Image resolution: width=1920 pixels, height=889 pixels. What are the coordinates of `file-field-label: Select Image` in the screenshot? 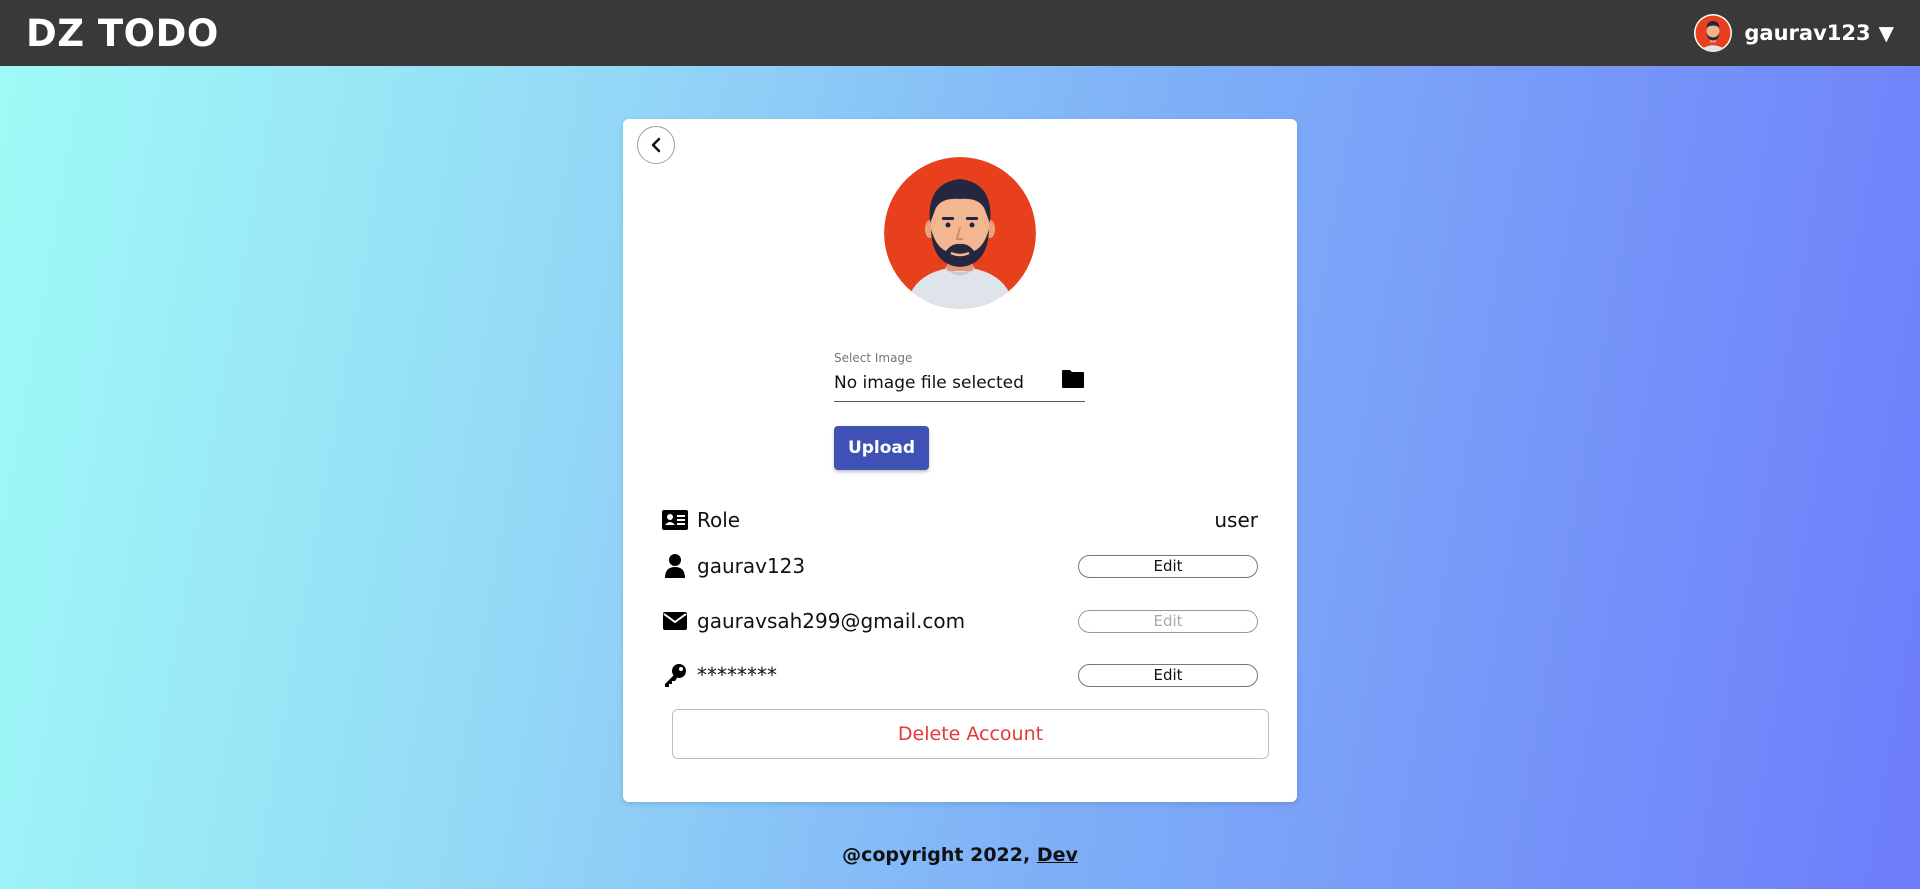 It's located at (873, 358).